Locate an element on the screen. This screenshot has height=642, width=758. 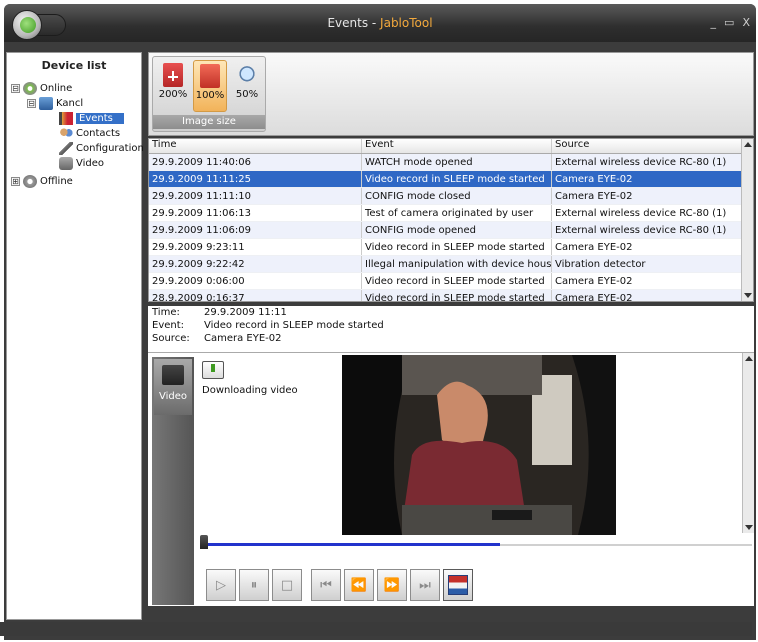
source-label: Source: is located at coordinates (171, 338).